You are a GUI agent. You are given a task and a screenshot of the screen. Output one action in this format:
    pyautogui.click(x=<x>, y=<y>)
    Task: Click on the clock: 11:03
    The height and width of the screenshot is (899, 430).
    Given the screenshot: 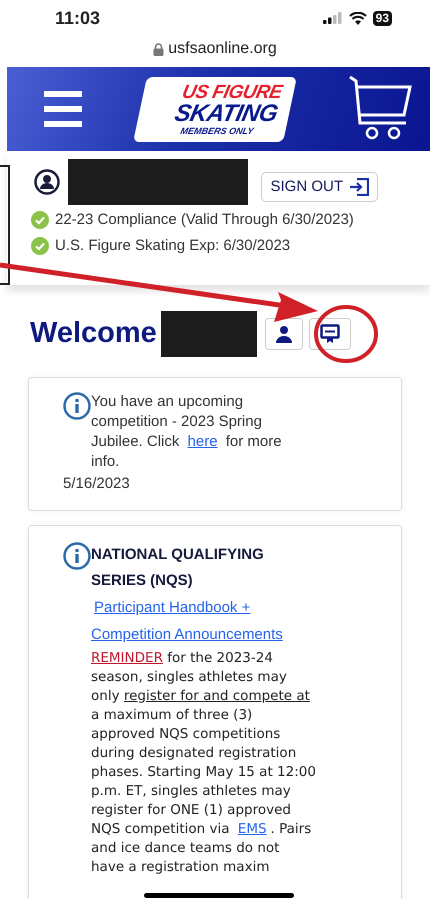 What is the action you would take?
    pyautogui.click(x=77, y=18)
    